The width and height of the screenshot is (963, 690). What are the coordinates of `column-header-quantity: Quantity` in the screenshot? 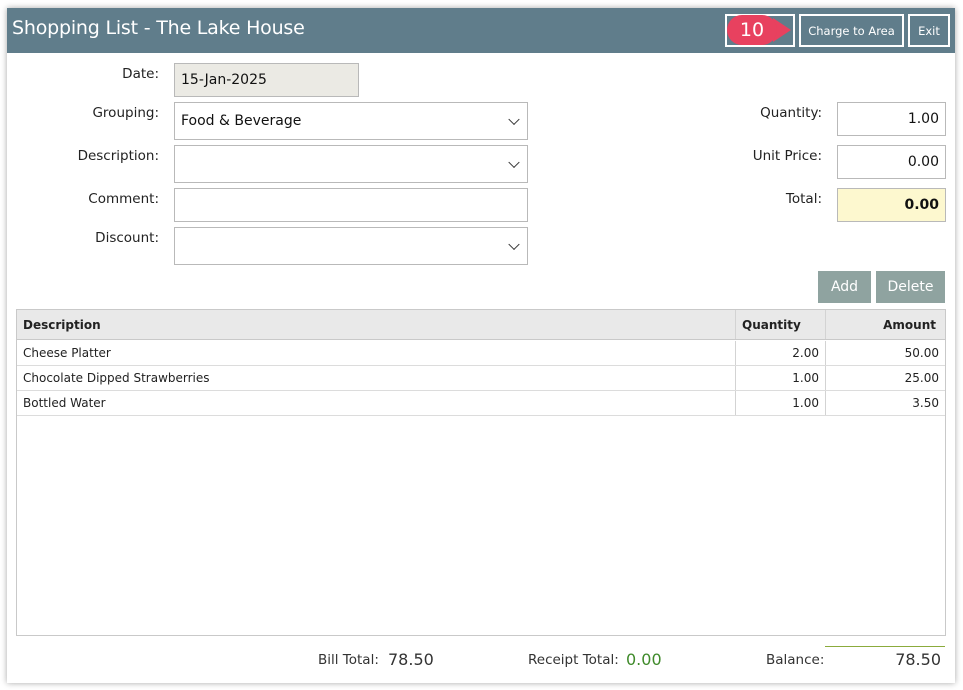 It's located at (780, 324).